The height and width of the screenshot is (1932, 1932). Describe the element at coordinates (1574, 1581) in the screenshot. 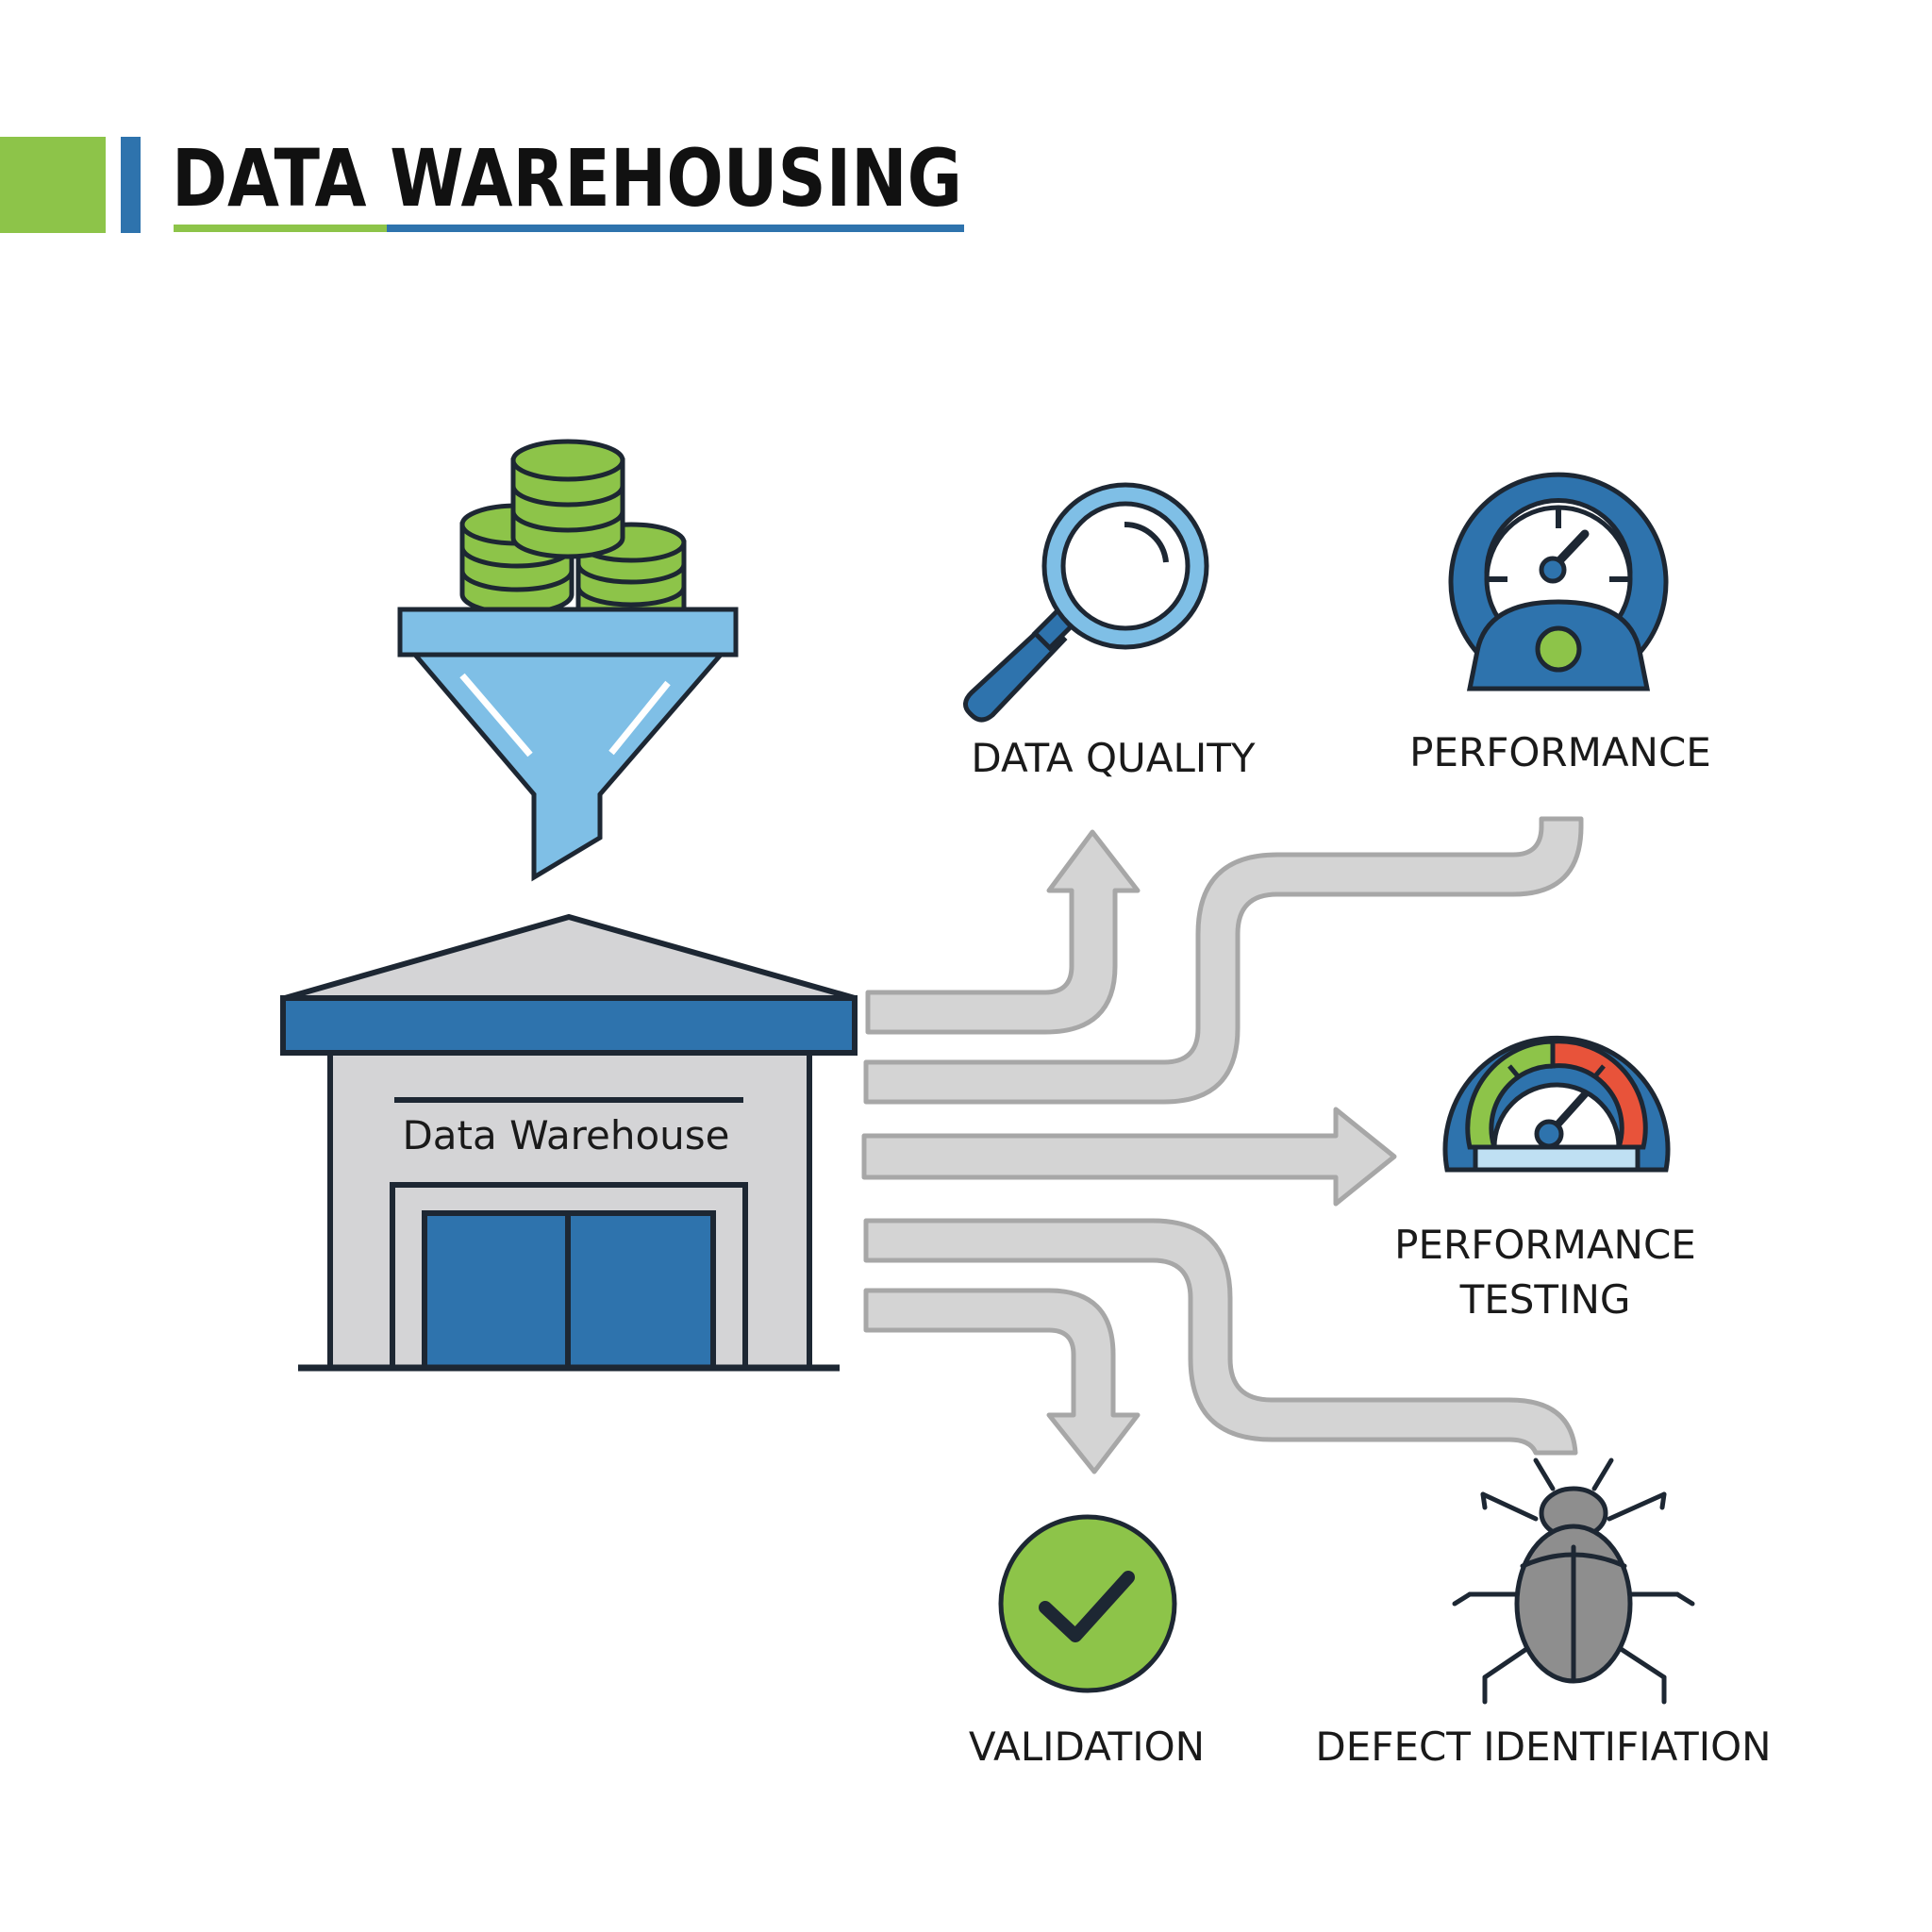

I see `bug-icon` at that location.